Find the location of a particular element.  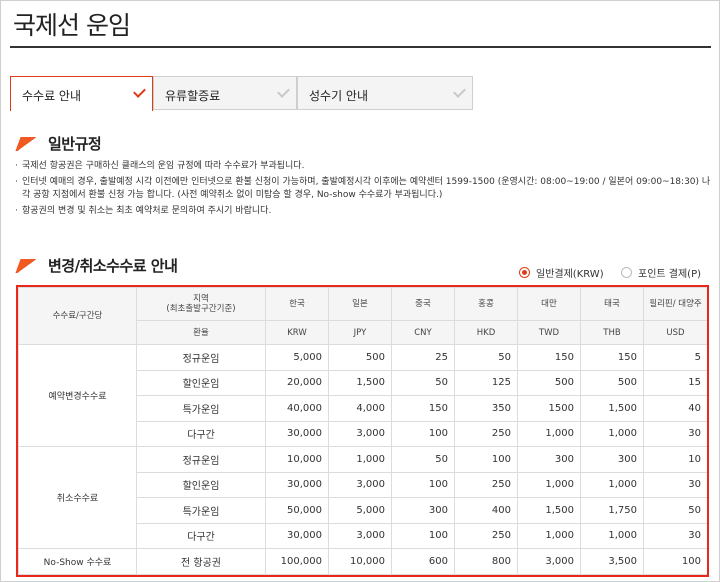

fee-value-cell: 20,000 is located at coordinates (297, 382).